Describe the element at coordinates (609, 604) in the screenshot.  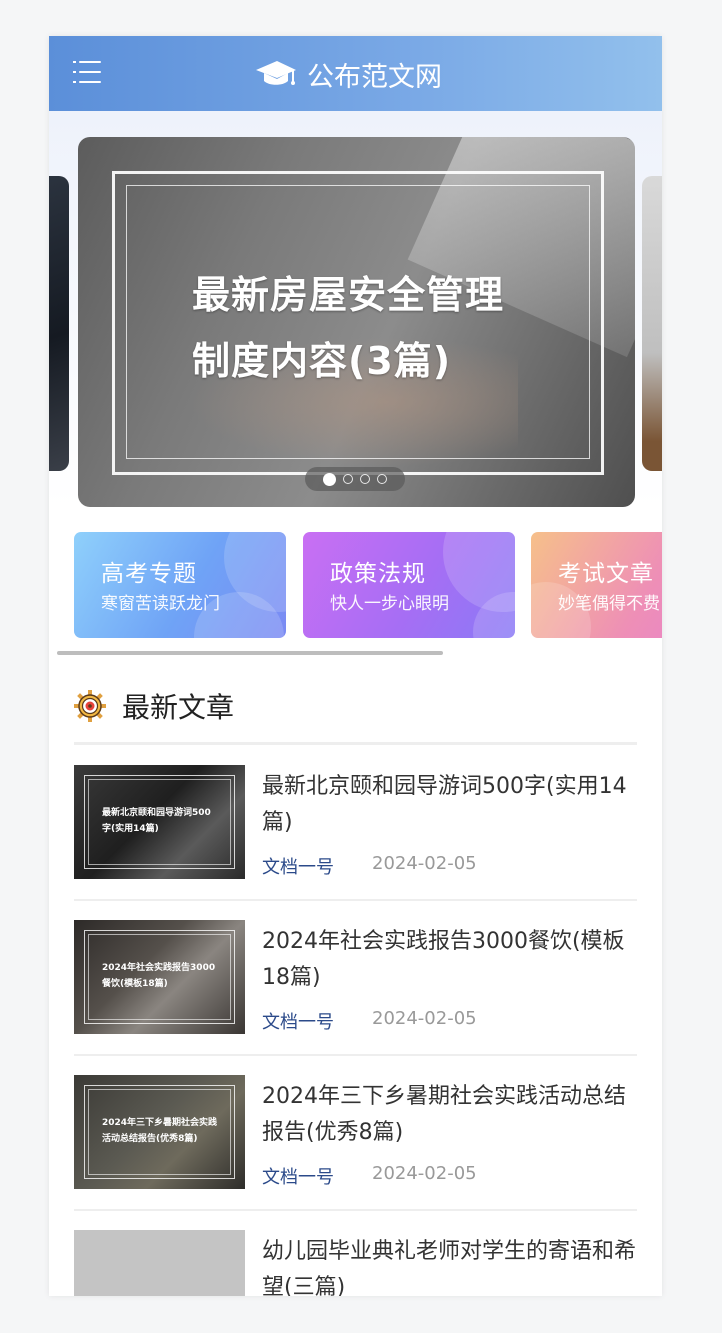
I see `category-subtitle: 妙笔偶得不费` at that location.